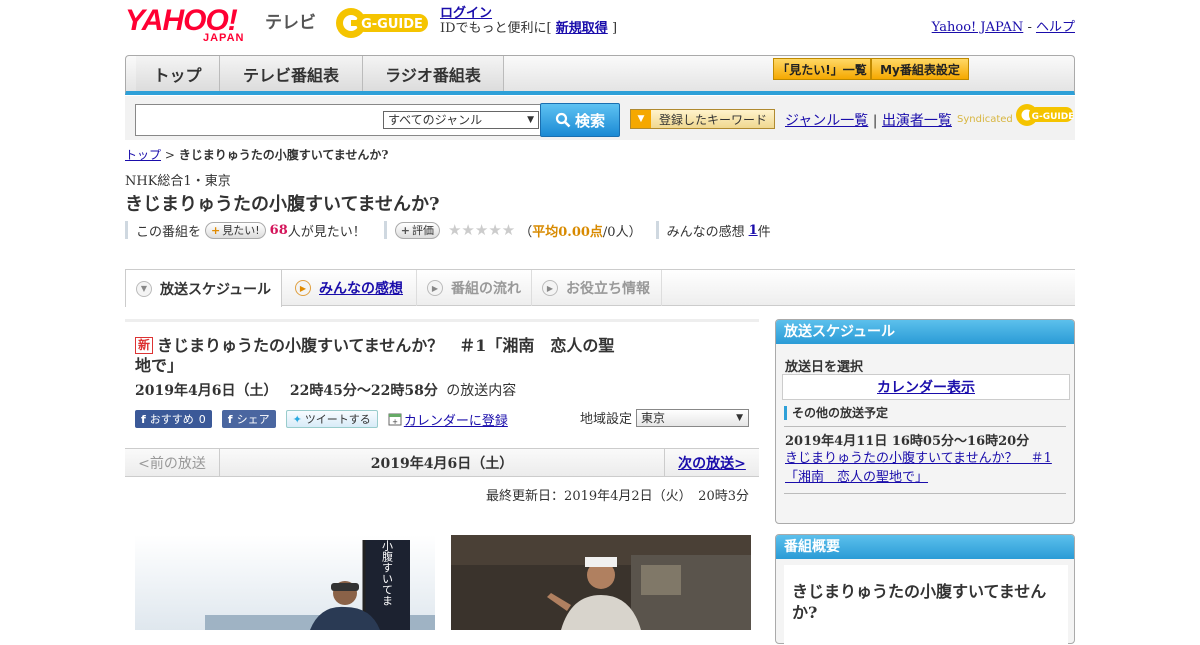 The width and height of the screenshot is (1200, 645). What do you see at coordinates (291, 73) in the screenshot?
I see `nav-tab-tv: テレビ番組表` at bounding box center [291, 73].